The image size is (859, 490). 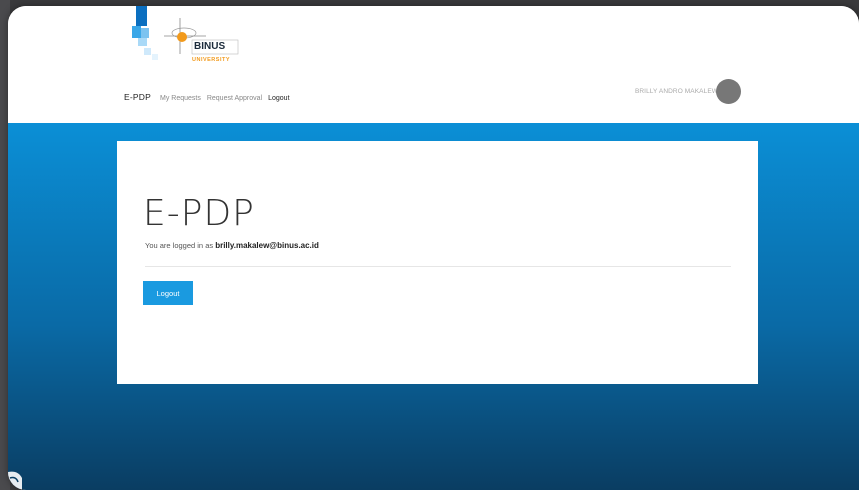 What do you see at coordinates (199, 213) in the screenshot?
I see `page-title: E-PDP` at bounding box center [199, 213].